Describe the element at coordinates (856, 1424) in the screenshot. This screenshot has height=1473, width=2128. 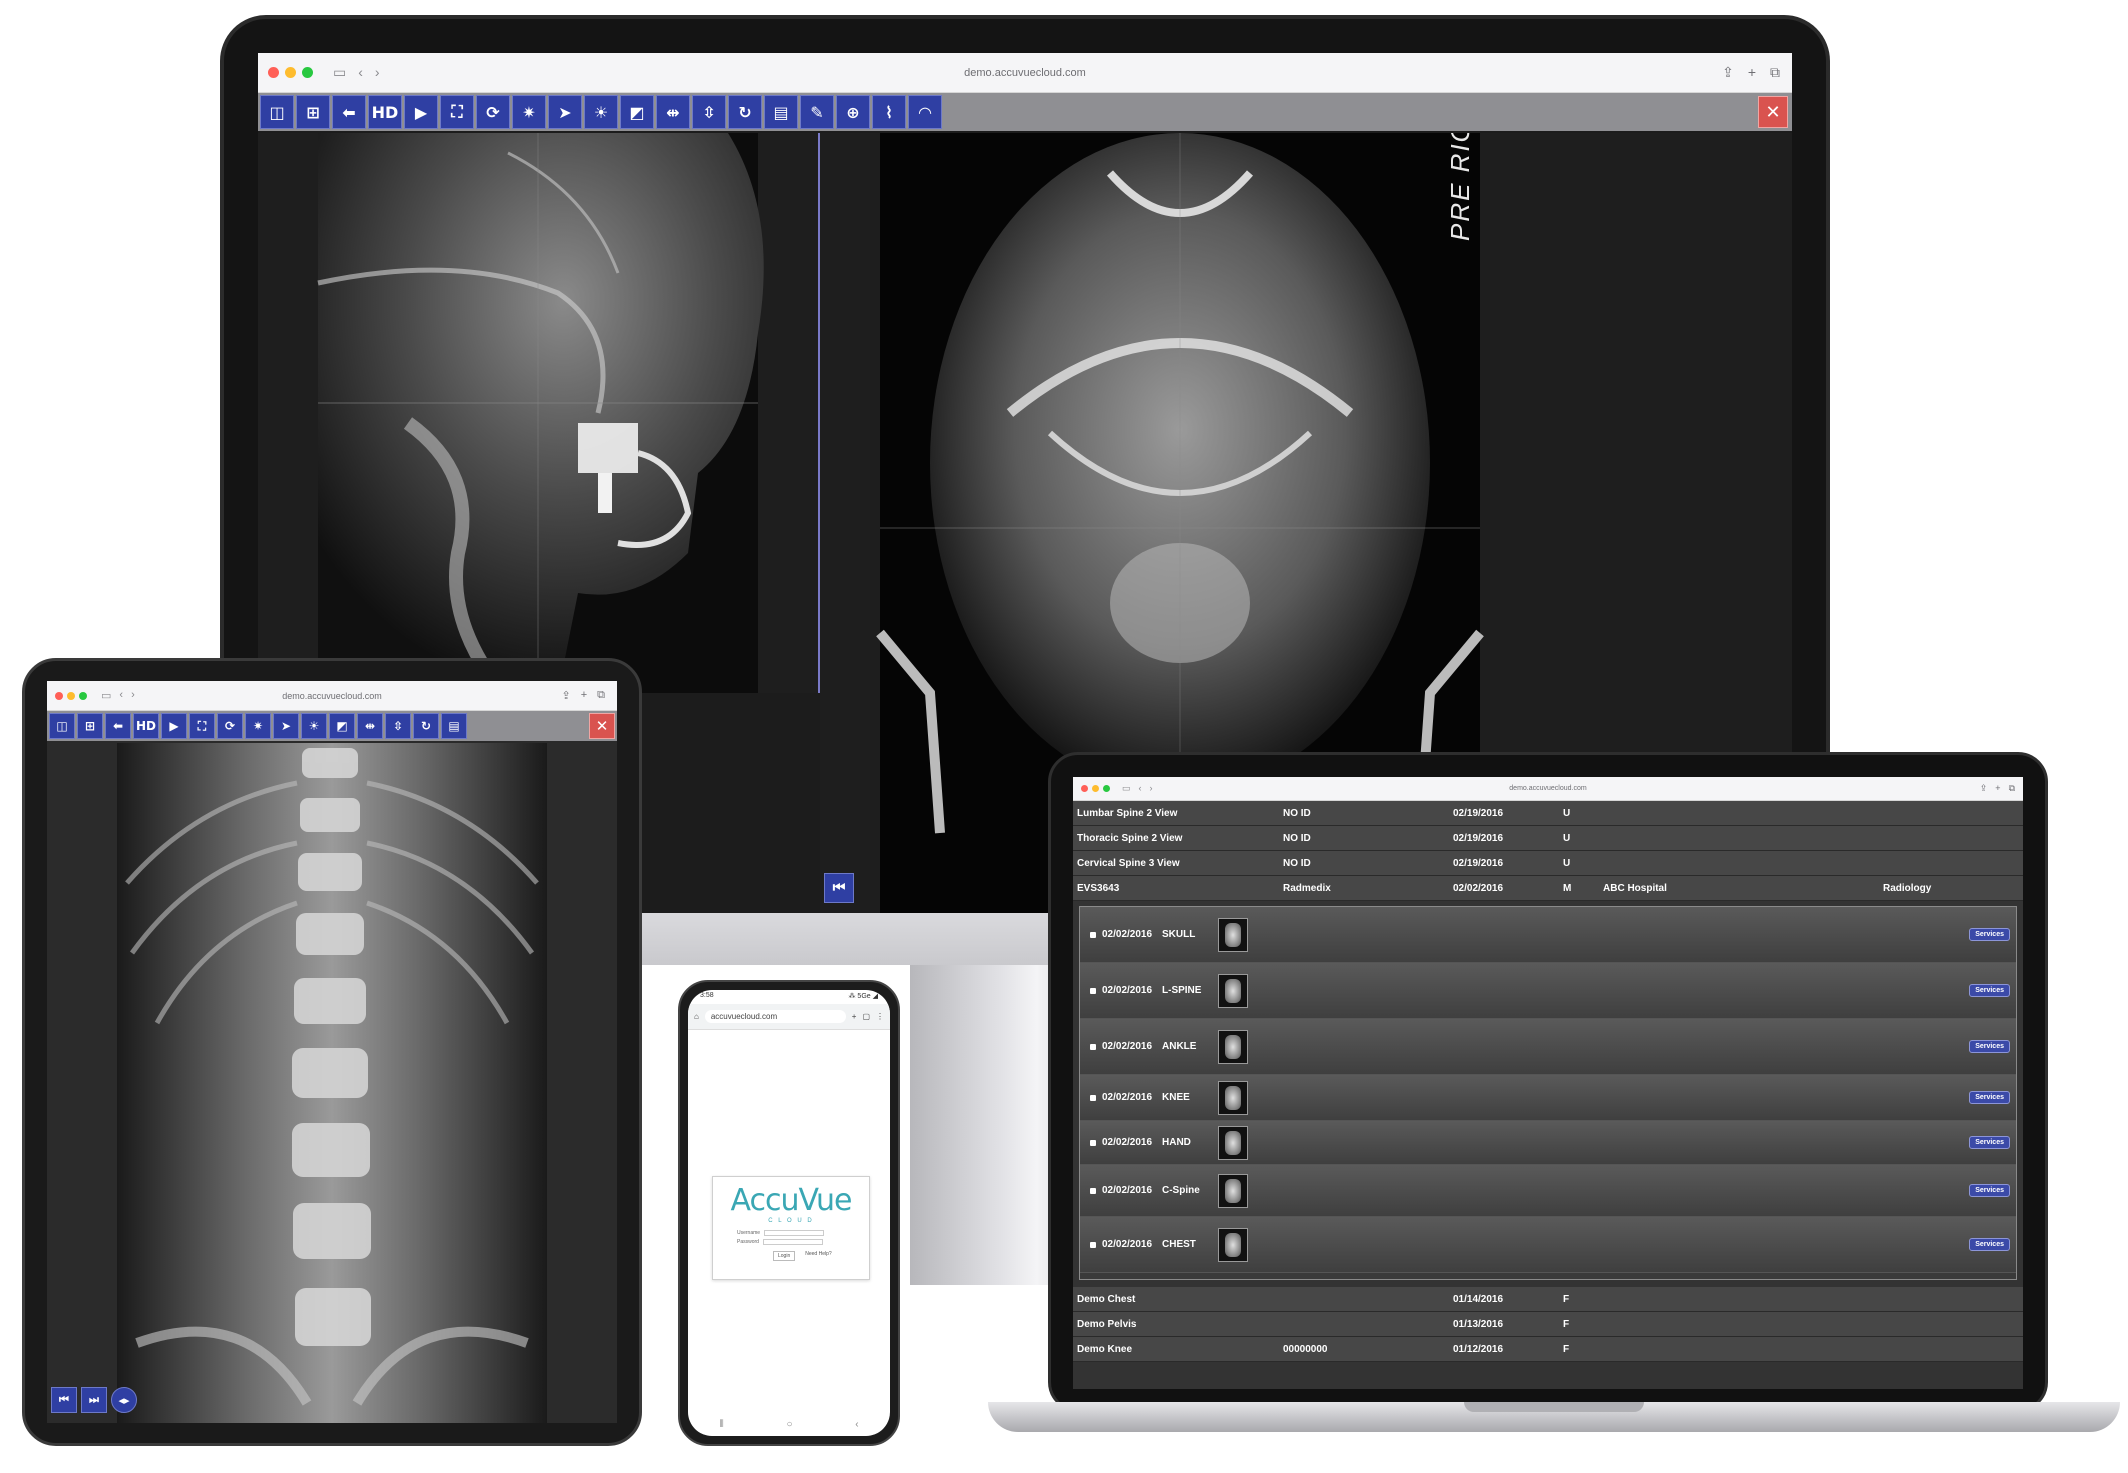
I see `back-nav-icon: ‹` at that location.